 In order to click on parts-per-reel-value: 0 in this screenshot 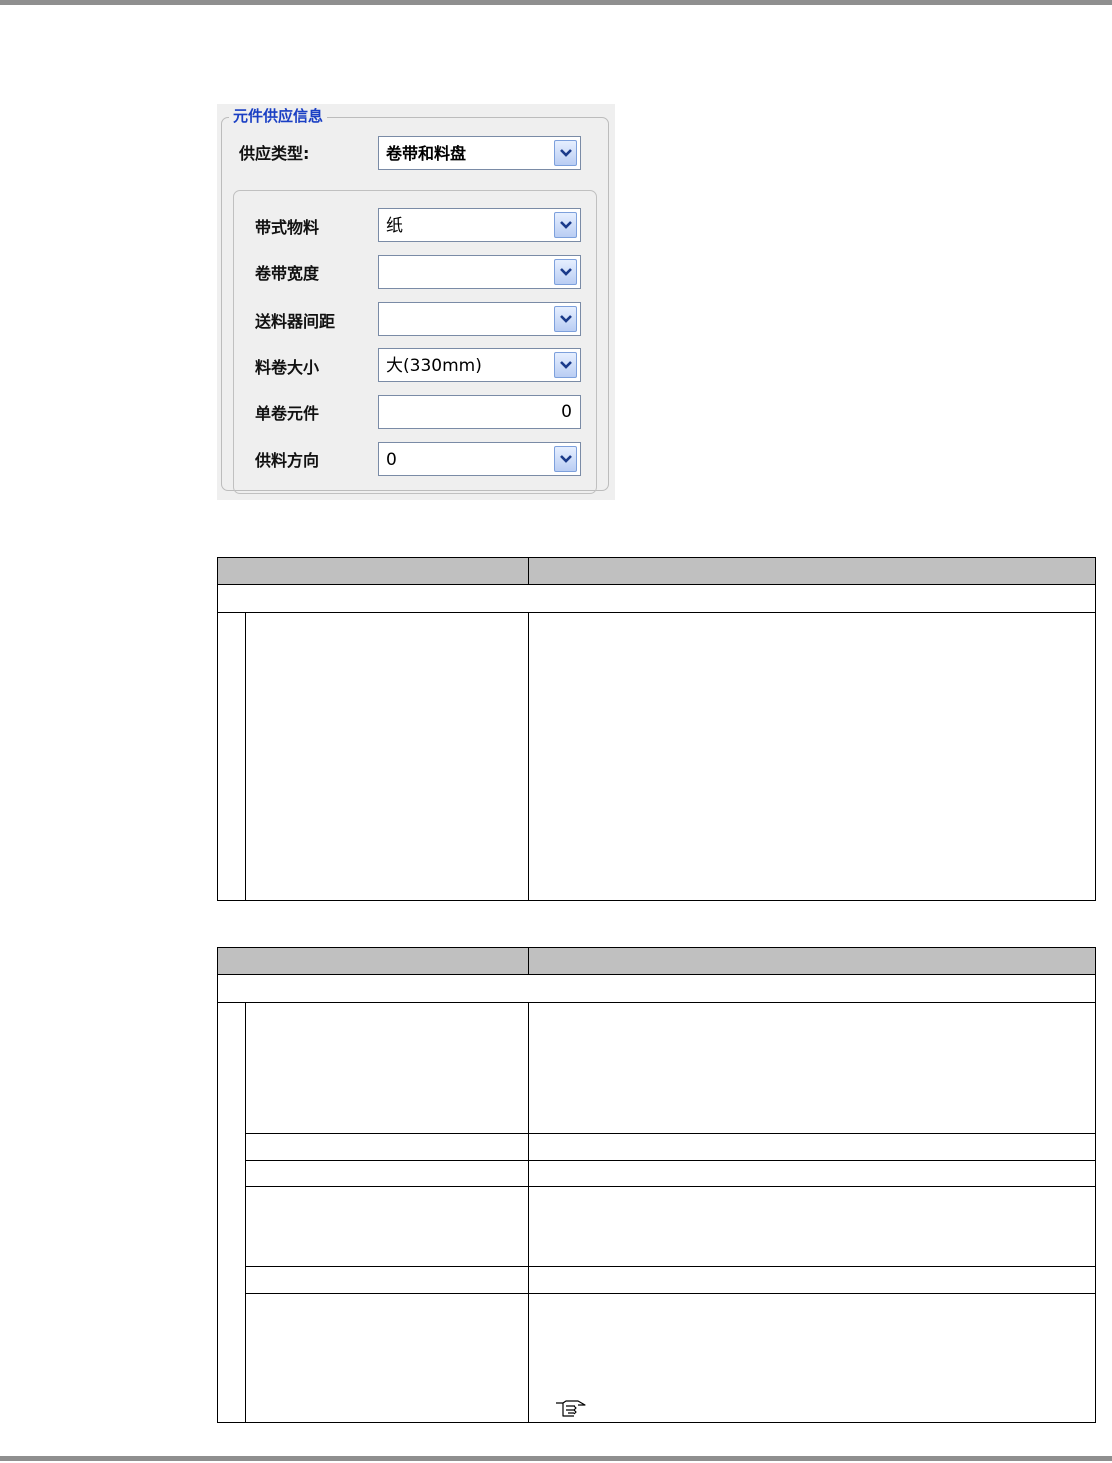, I will do `click(566, 412)`.